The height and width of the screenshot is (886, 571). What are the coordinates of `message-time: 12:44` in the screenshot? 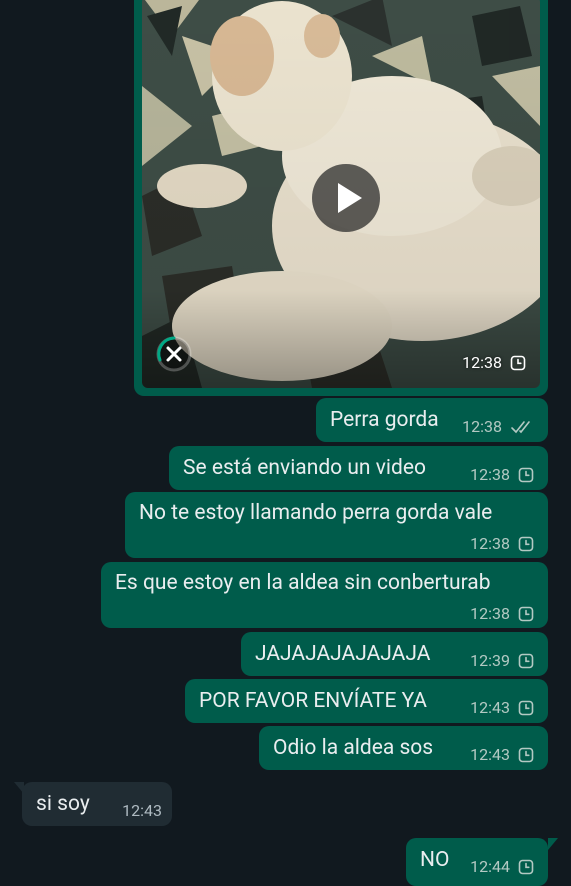 It's located at (490, 866).